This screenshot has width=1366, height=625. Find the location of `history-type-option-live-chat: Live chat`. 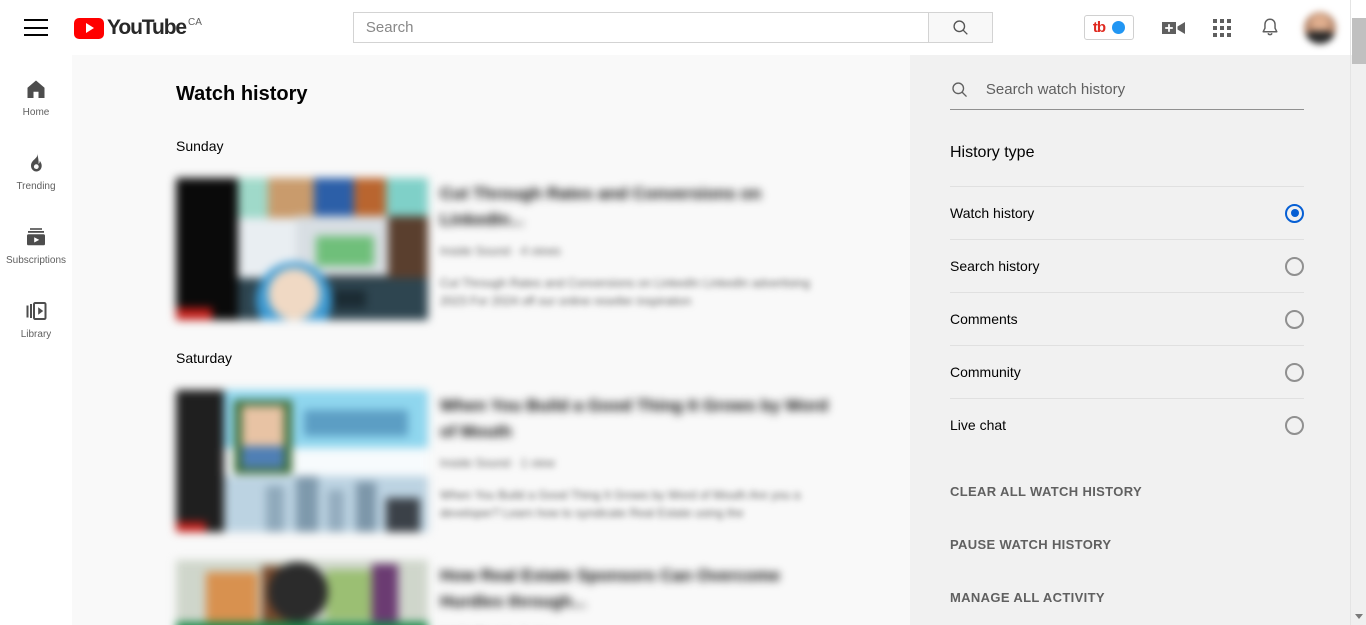

history-type-option-live-chat: Live chat is located at coordinates (1127, 424).